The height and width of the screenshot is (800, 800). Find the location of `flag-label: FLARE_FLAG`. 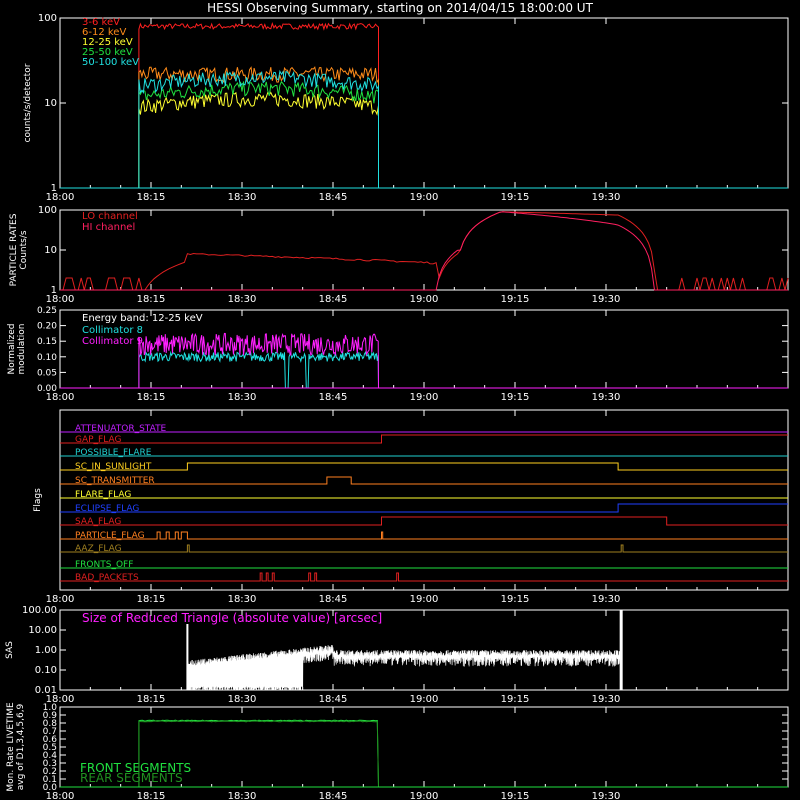

flag-label: FLARE_FLAG is located at coordinates (103, 495).